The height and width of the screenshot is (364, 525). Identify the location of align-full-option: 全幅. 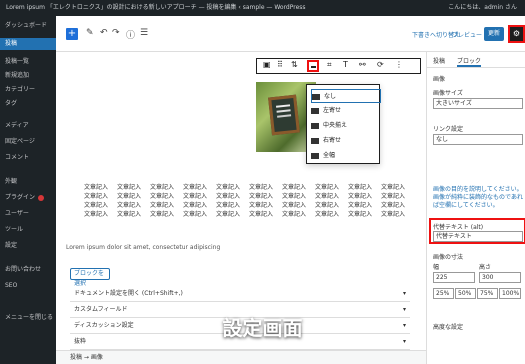
(346, 156).